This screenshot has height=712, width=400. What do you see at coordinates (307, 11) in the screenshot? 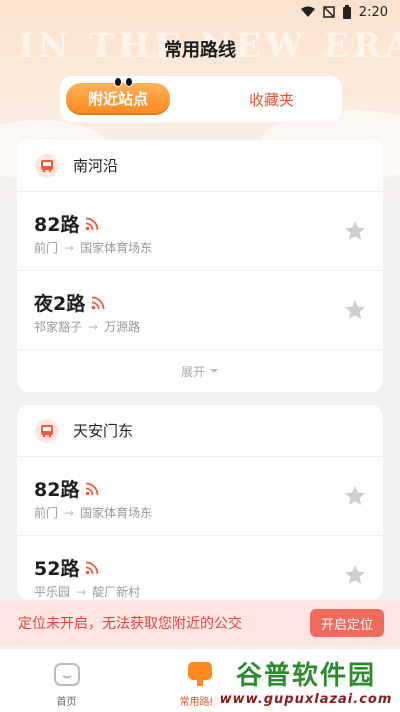
I see `wifi-icon` at bounding box center [307, 11].